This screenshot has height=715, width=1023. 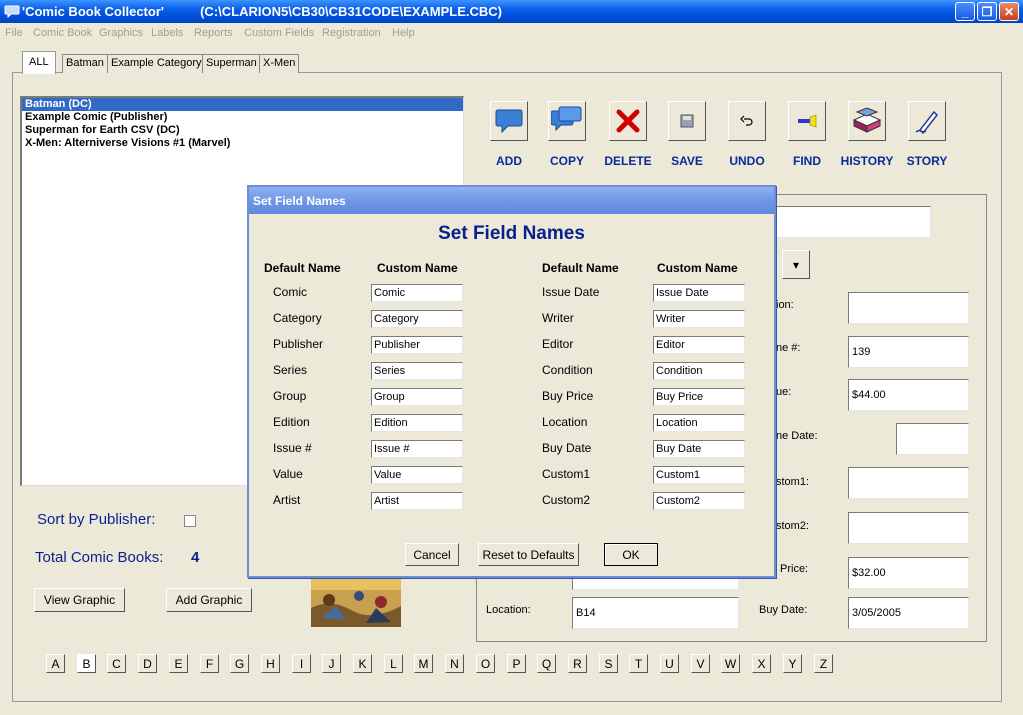 What do you see at coordinates (147, 663) in the screenshot?
I see `letter-button-d: D` at bounding box center [147, 663].